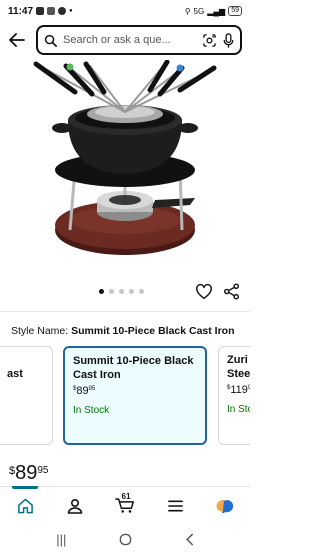  What do you see at coordinates (199, 11) in the screenshot?
I see `network-label: 5G` at bounding box center [199, 11].